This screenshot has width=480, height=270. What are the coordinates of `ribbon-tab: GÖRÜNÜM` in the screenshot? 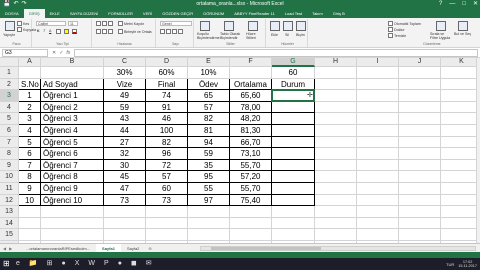 It's located at (213, 13).